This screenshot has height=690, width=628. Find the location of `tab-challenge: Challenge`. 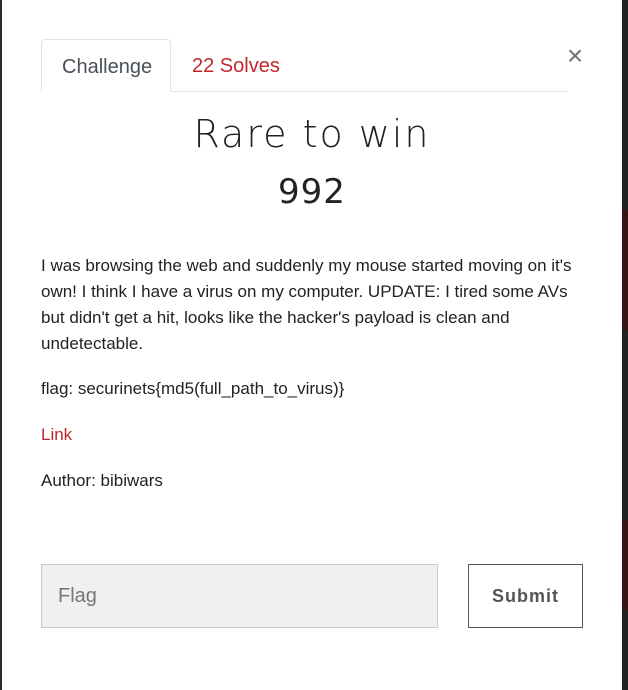

tab-challenge: Challenge is located at coordinates (106, 65).